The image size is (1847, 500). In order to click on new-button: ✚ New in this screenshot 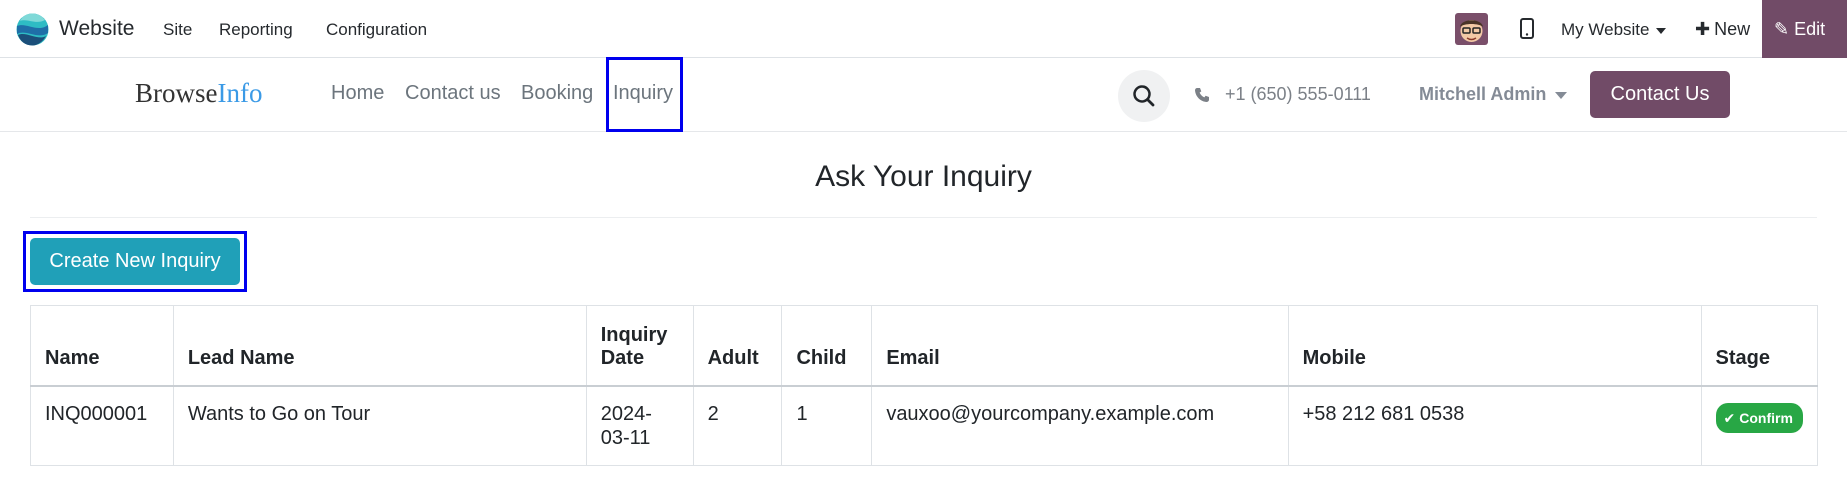, I will do `click(1722, 29)`.